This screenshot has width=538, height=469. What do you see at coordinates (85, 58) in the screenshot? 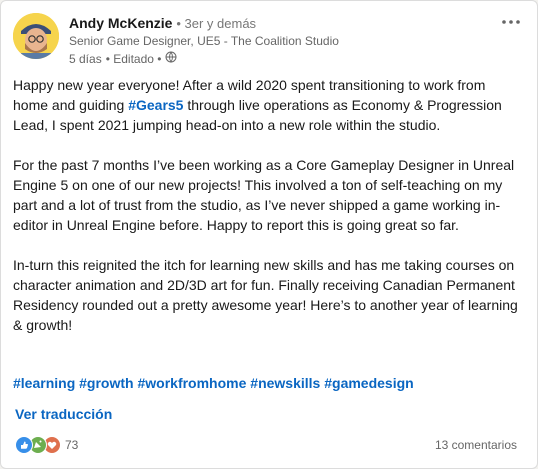
I see `post-time: 5 días` at bounding box center [85, 58].